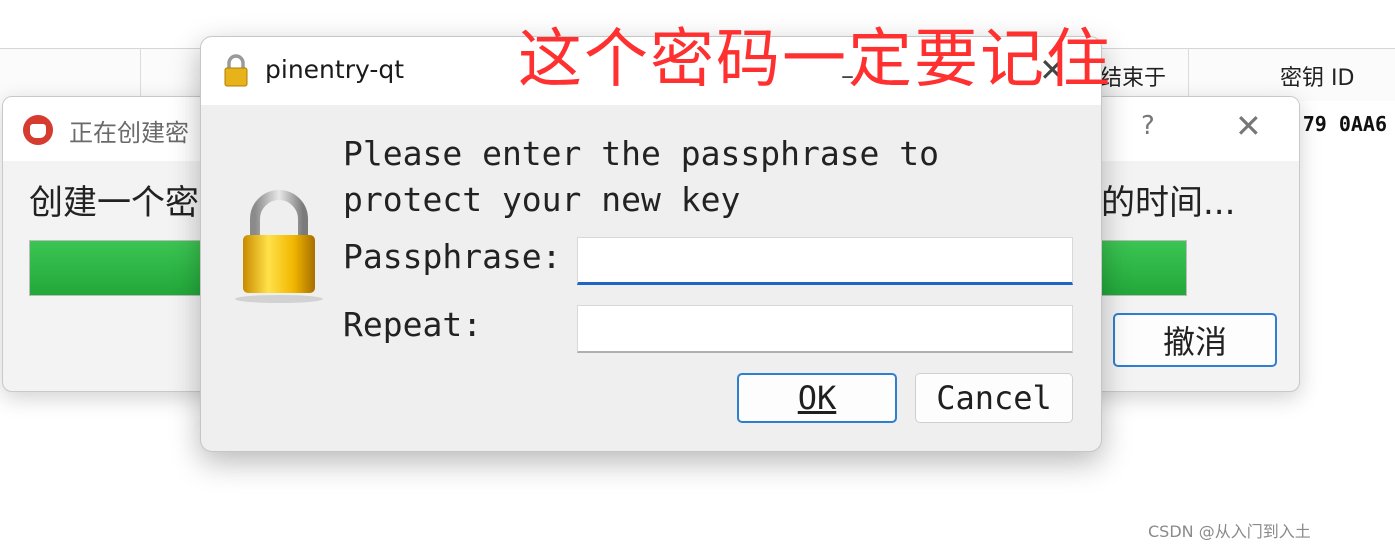  I want to click on repeat-passphrase-input, so click(825, 329).